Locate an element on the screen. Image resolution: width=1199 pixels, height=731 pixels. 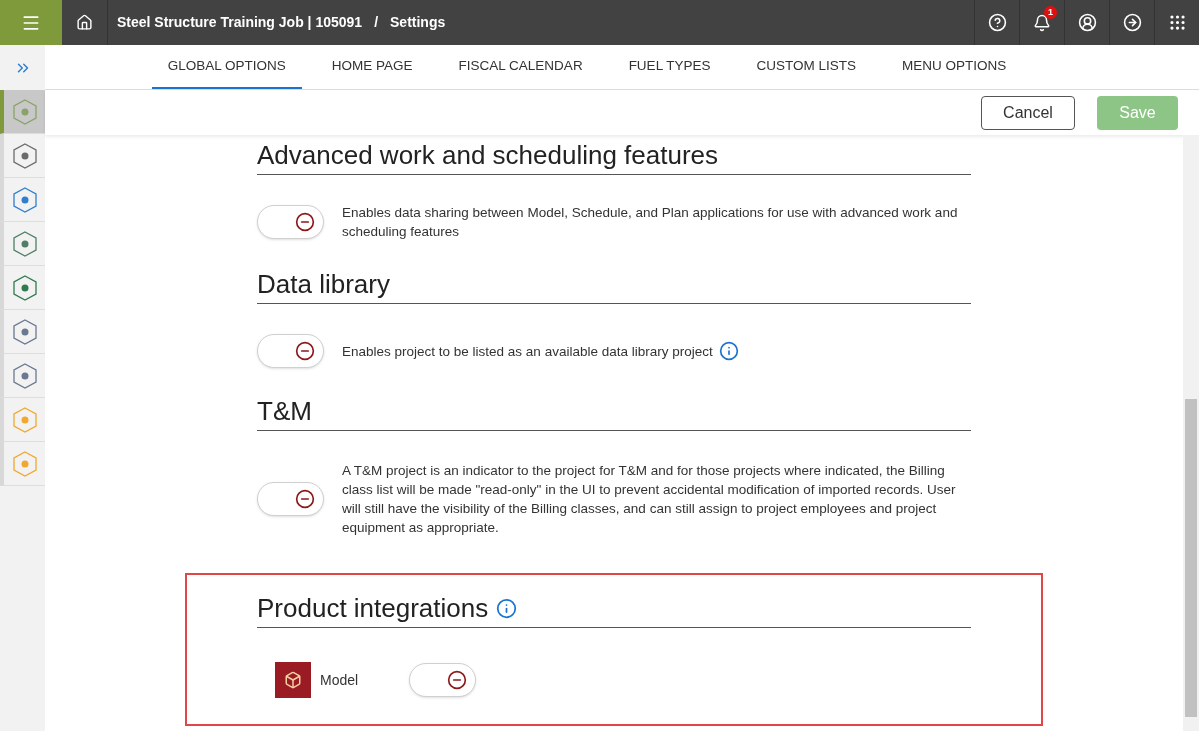
tab: GLOBAL OPTIONS is located at coordinates (226, 67).